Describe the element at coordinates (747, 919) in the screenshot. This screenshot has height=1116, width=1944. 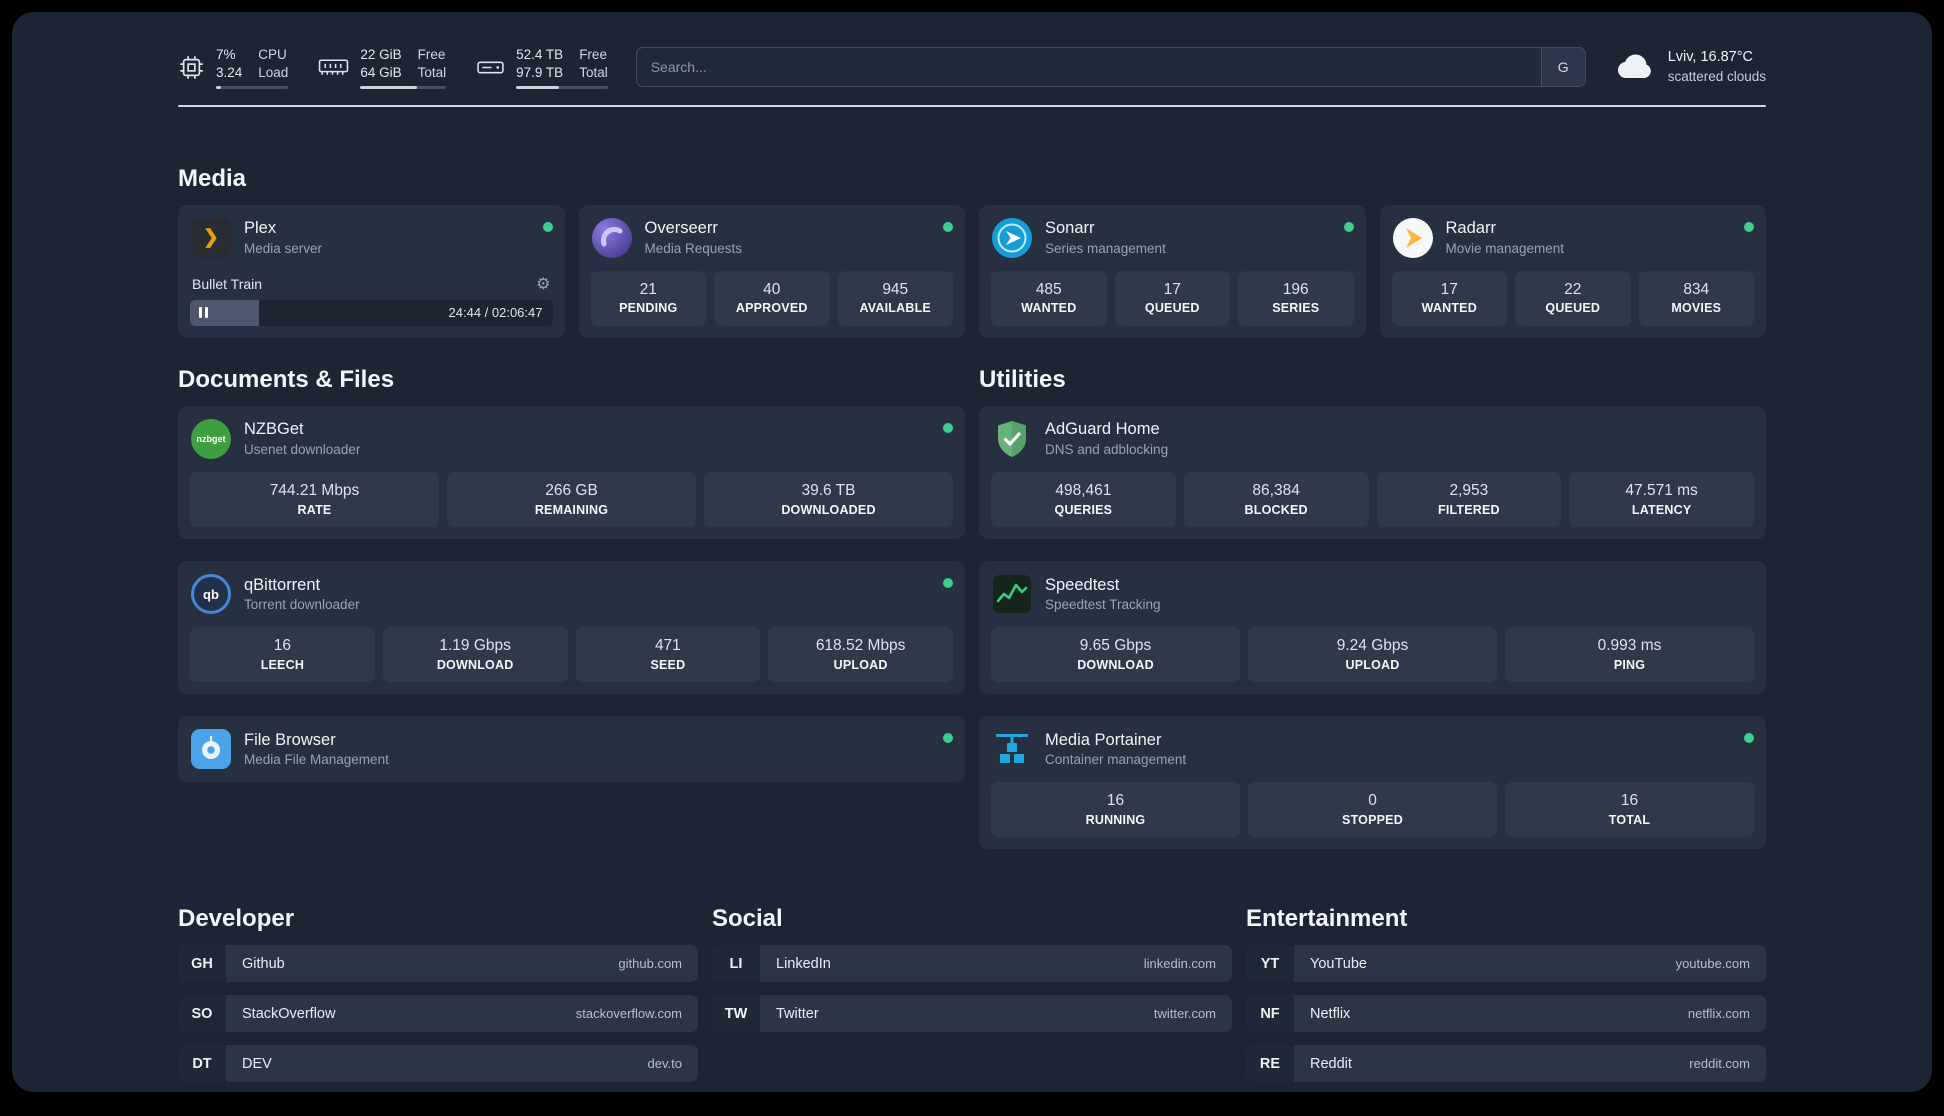
I see `section-title-social: Social` at that location.